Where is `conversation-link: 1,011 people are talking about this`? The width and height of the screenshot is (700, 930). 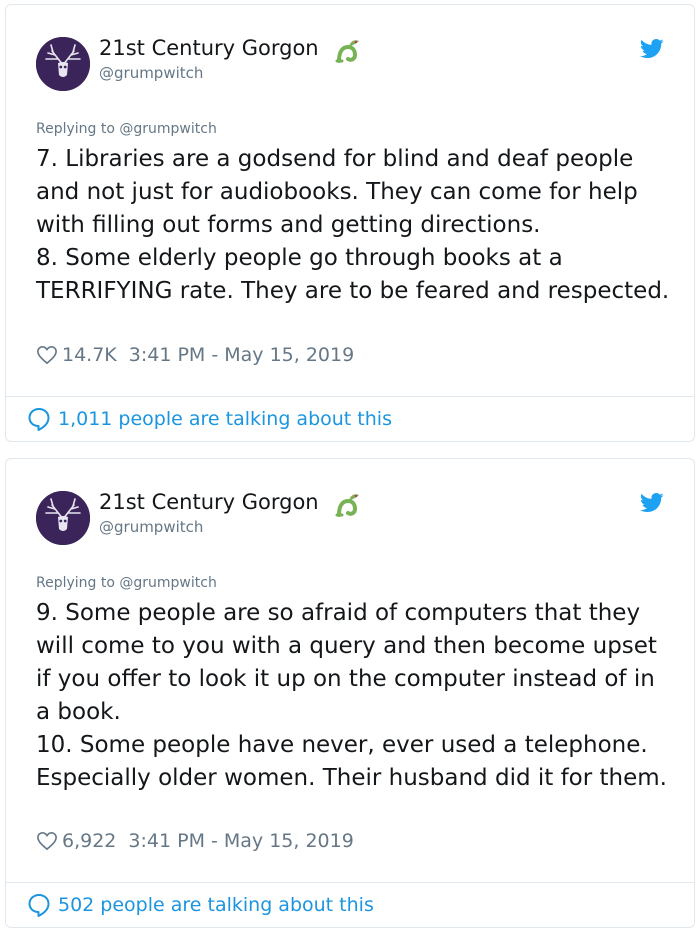 conversation-link: 1,011 people are talking about this is located at coordinates (209, 419).